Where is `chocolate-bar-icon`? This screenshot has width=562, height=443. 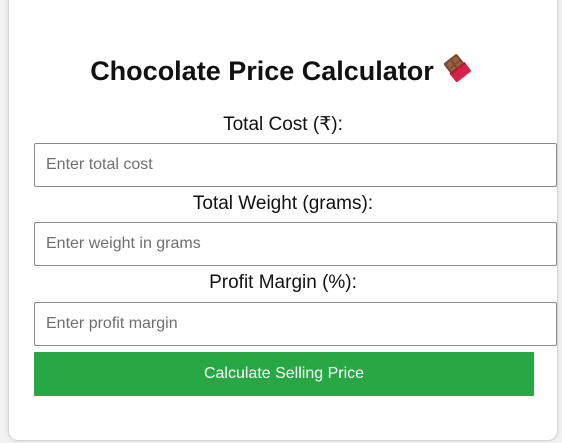 chocolate-bar-icon is located at coordinates (457, 70).